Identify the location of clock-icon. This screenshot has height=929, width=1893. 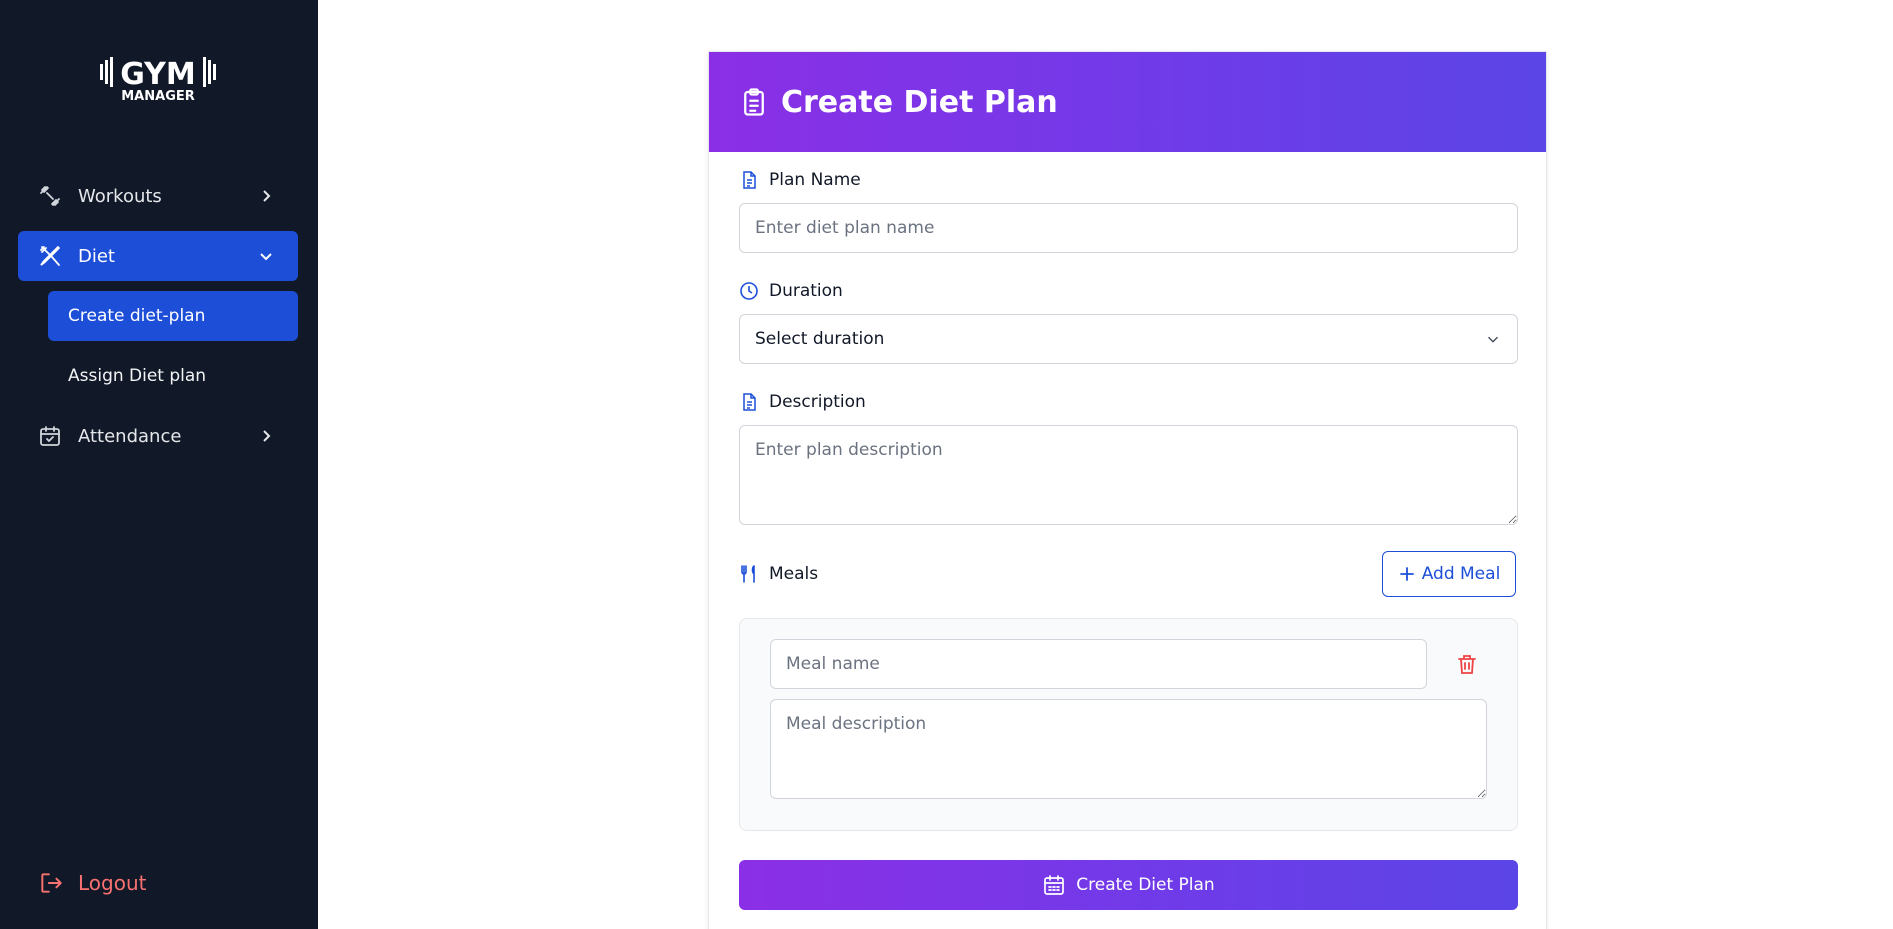
(749, 291).